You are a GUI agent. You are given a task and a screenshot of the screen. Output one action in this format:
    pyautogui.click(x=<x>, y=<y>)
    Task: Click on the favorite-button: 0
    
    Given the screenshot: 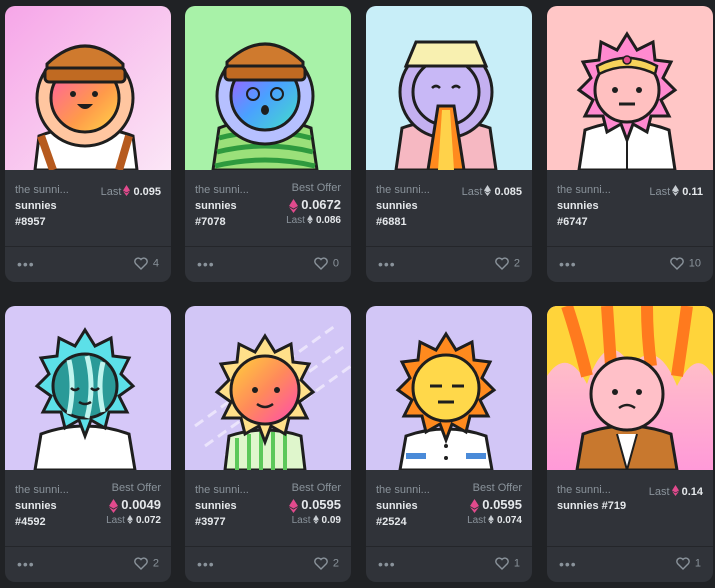 What is the action you would take?
    pyautogui.click(x=326, y=263)
    